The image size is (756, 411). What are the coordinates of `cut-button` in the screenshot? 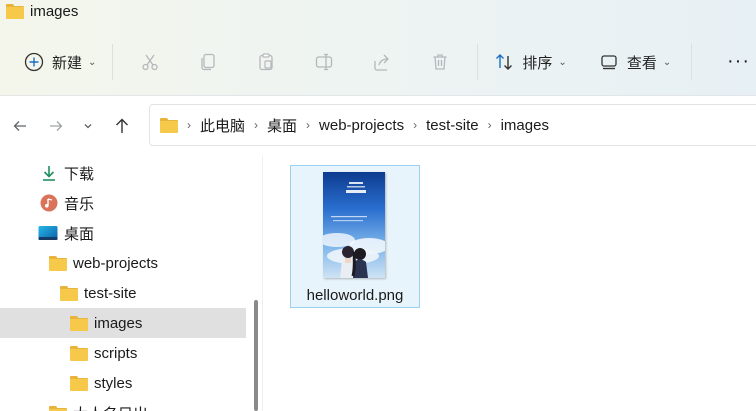 It's located at (150, 62).